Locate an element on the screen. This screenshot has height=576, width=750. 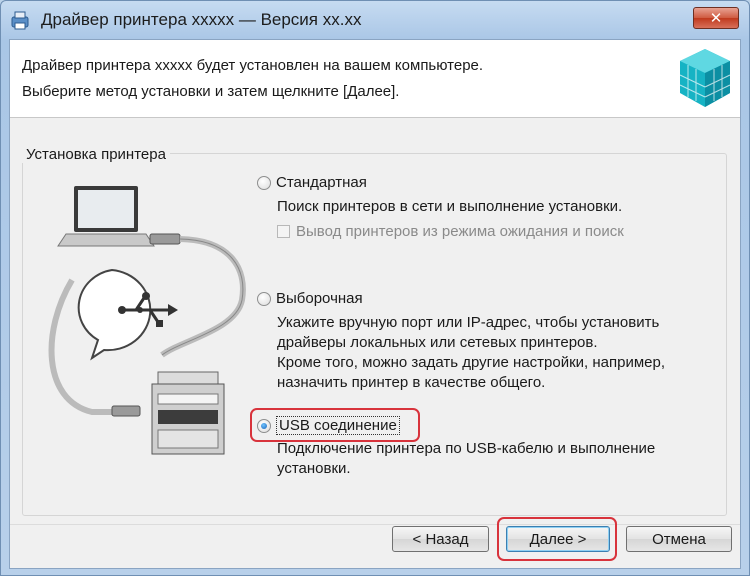
close-button: ✕ is located at coordinates (716, 18).